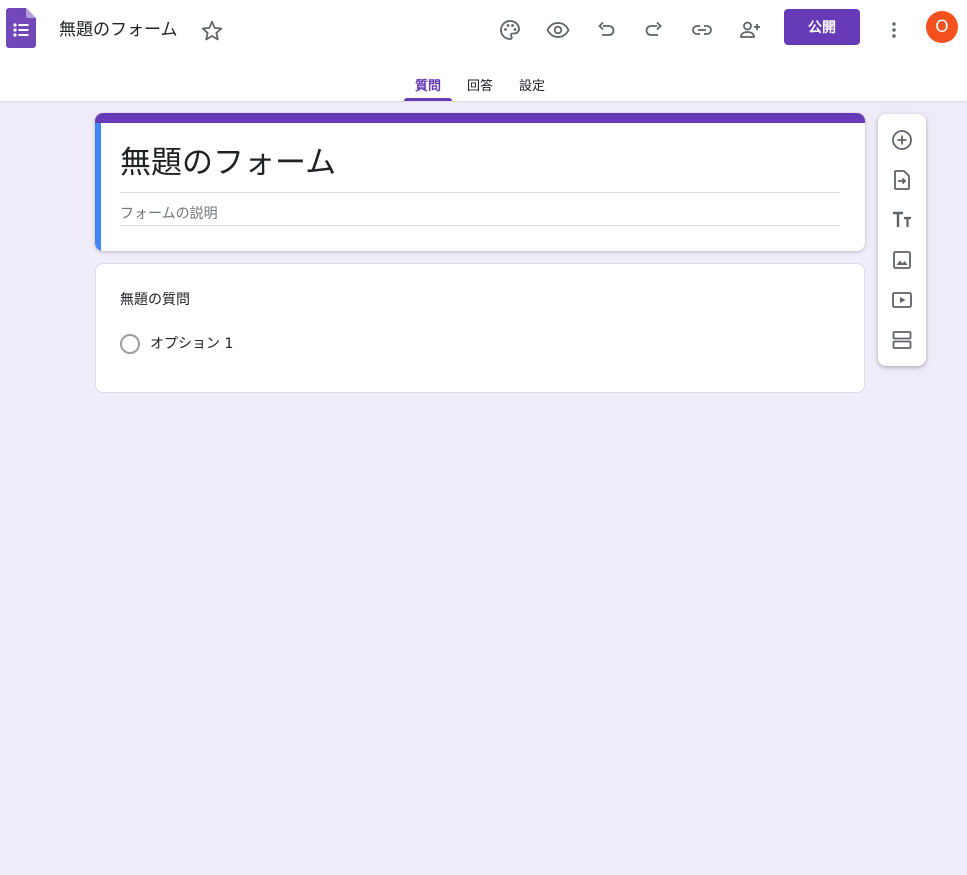 The width and height of the screenshot is (967, 875). Describe the element at coordinates (191, 344) in the screenshot. I see `option-label: オプション 1` at that location.